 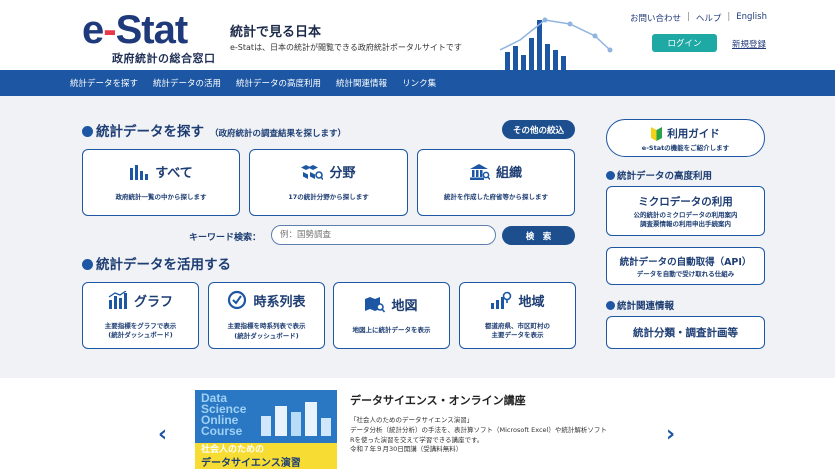 What do you see at coordinates (187, 83) in the screenshot?
I see `nav-use-data: 統計データの活用` at bounding box center [187, 83].